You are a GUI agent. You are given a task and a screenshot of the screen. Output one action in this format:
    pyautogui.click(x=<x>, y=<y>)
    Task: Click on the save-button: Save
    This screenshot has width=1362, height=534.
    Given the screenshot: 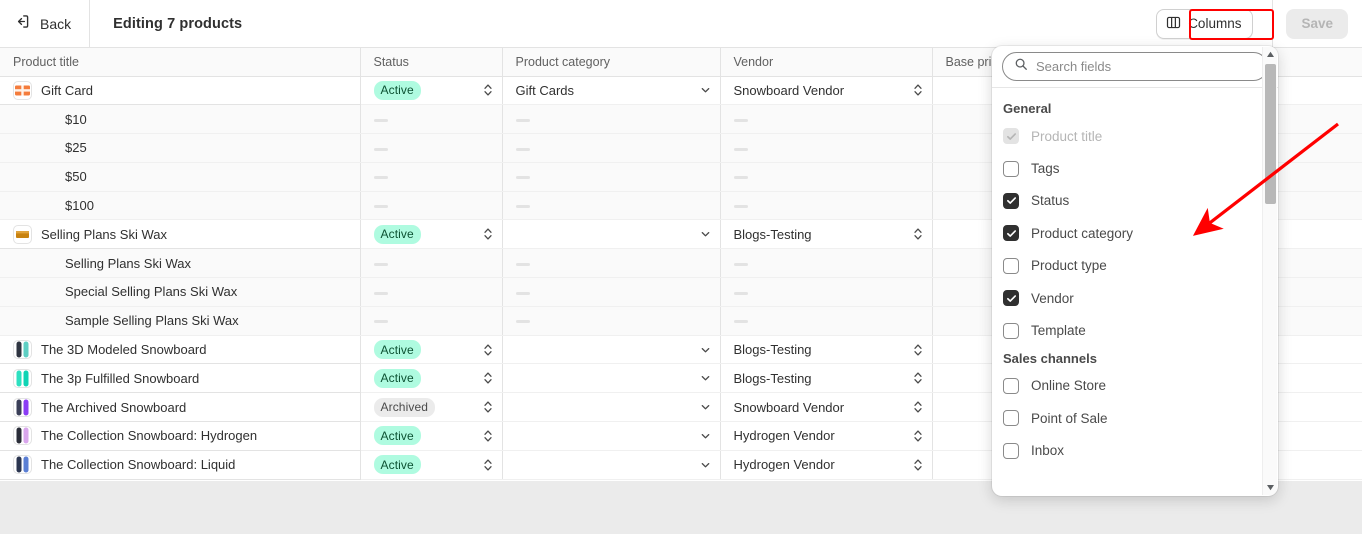 What is the action you would take?
    pyautogui.click(x=1317, y=23)
    